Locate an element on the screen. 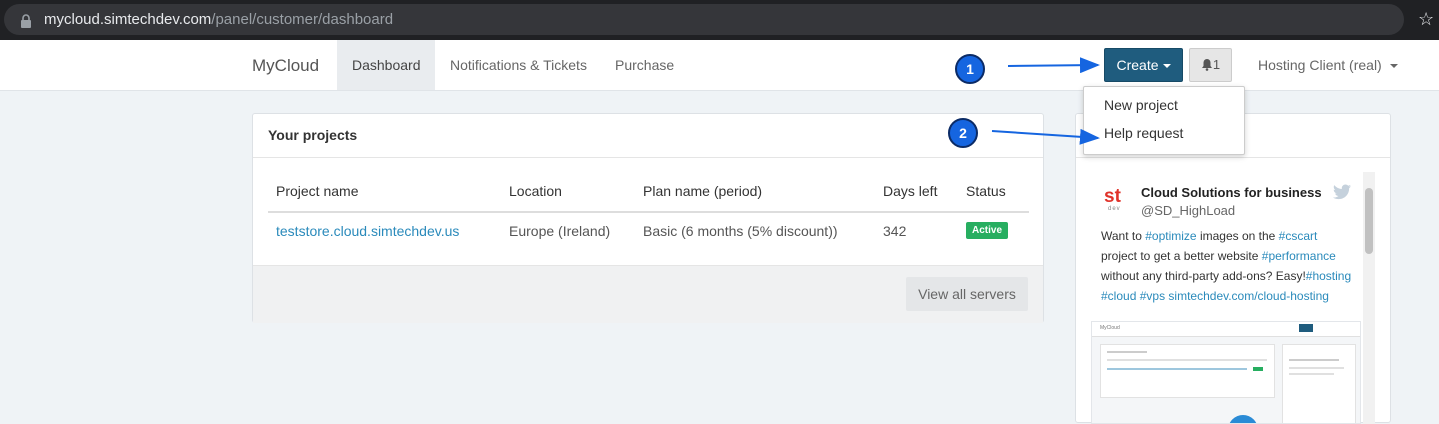 Image resolution: width=1439 pixels, height=424 pixels. project-days-left: 342 is located at coordinates (895, 231).